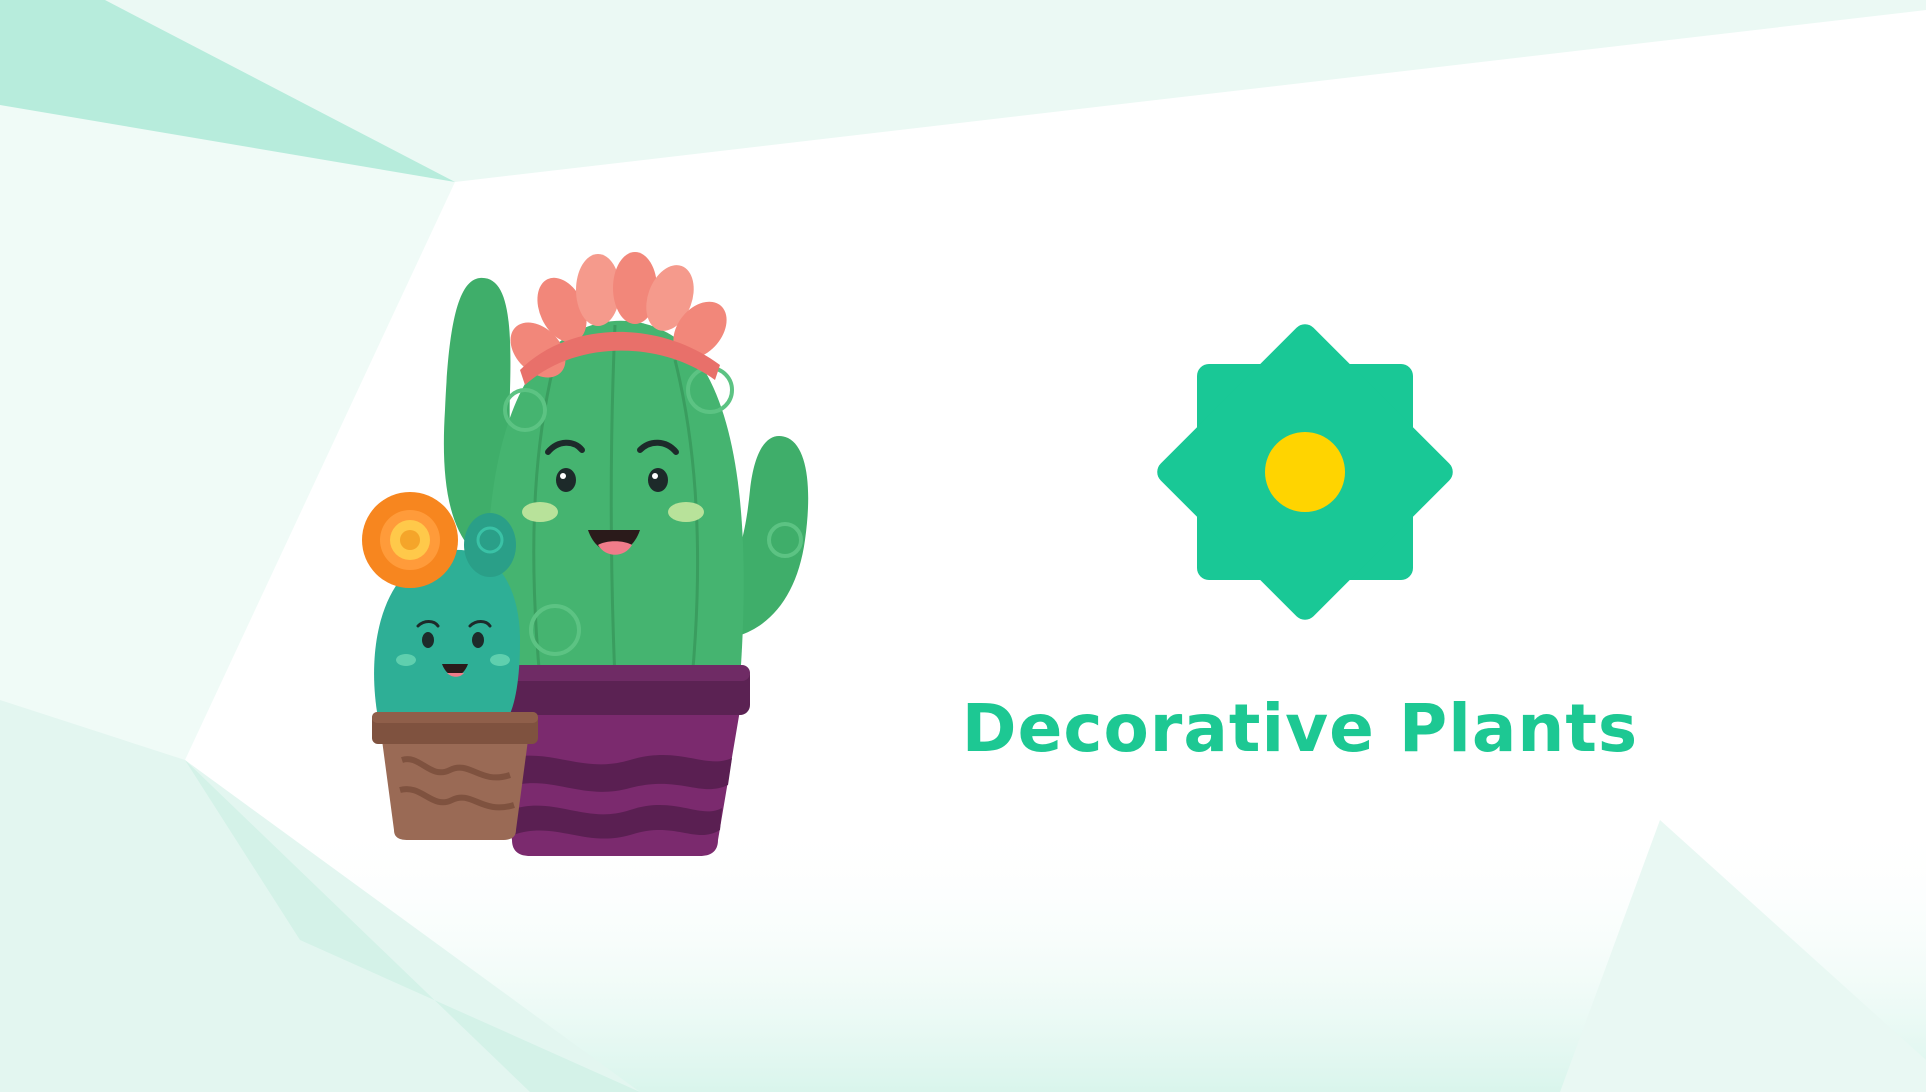 Image resolution: width=1926 pixels, height=1092 pixels. I want to click on badge-center-dot, so click(1305, 472).